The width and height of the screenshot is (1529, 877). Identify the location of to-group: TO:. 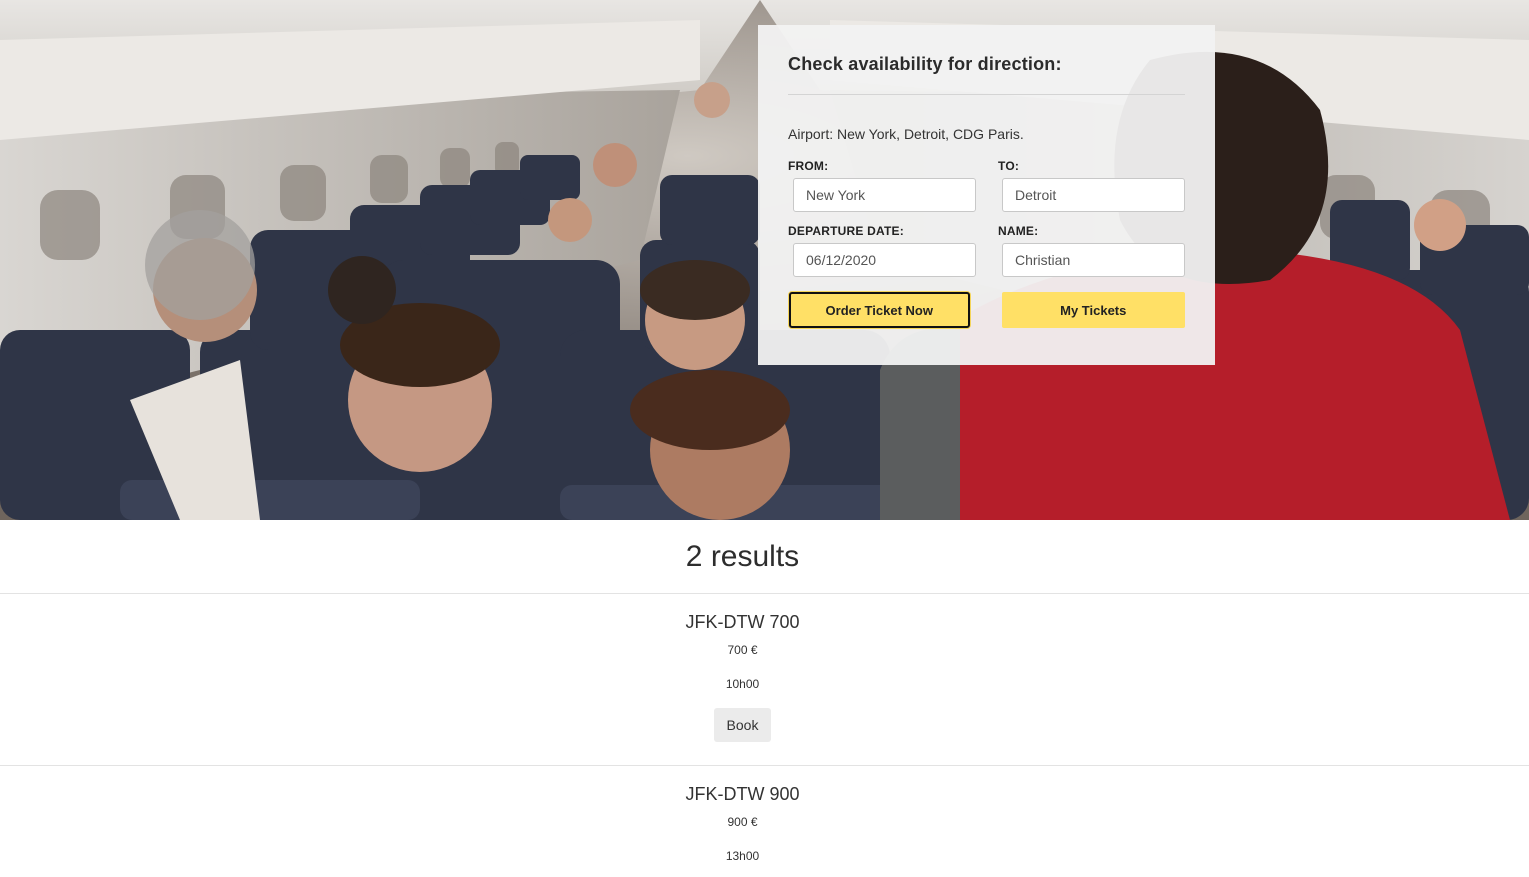
(1091, 185).